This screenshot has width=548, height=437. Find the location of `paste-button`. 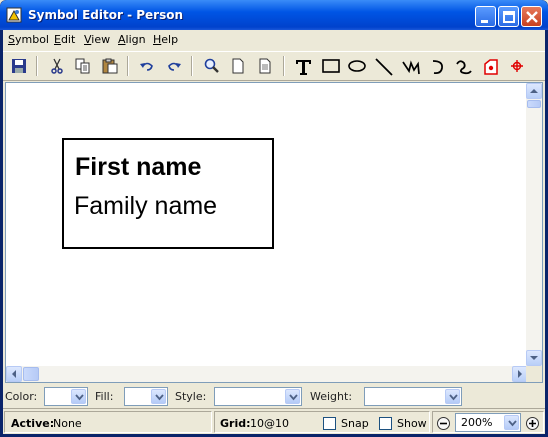

paste-button is located at coordinates (110, 66).